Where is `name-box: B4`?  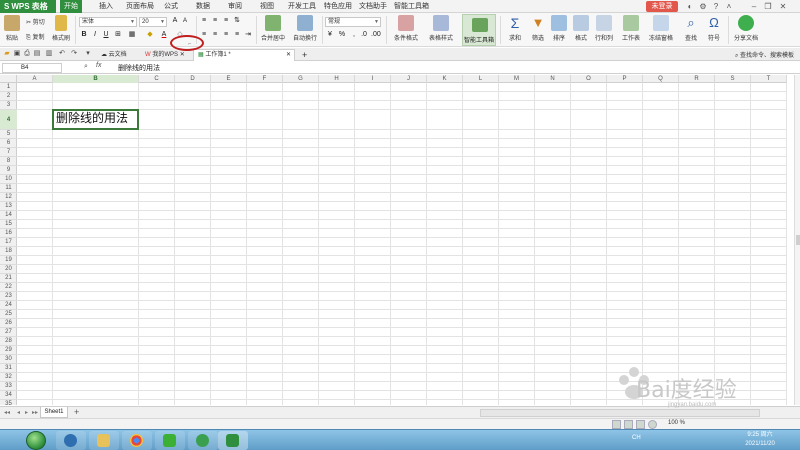
name-box: B4 is located at coordinates (32, 68).